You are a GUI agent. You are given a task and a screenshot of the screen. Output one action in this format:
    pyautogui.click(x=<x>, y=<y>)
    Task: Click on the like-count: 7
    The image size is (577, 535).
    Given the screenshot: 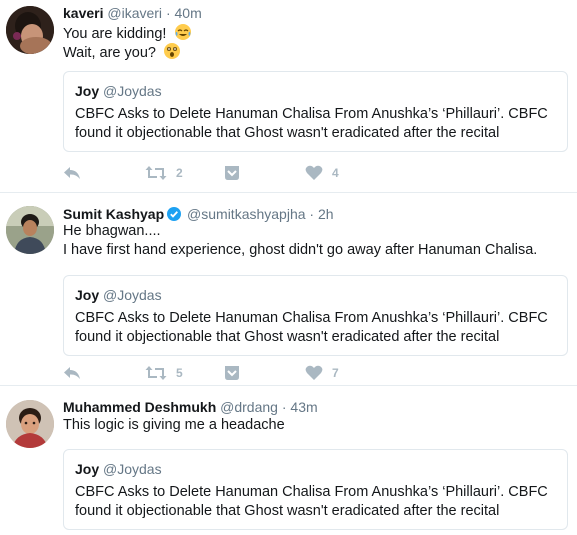 What is the action you would take?
    pyautogui.click(x=335, y=373)
    